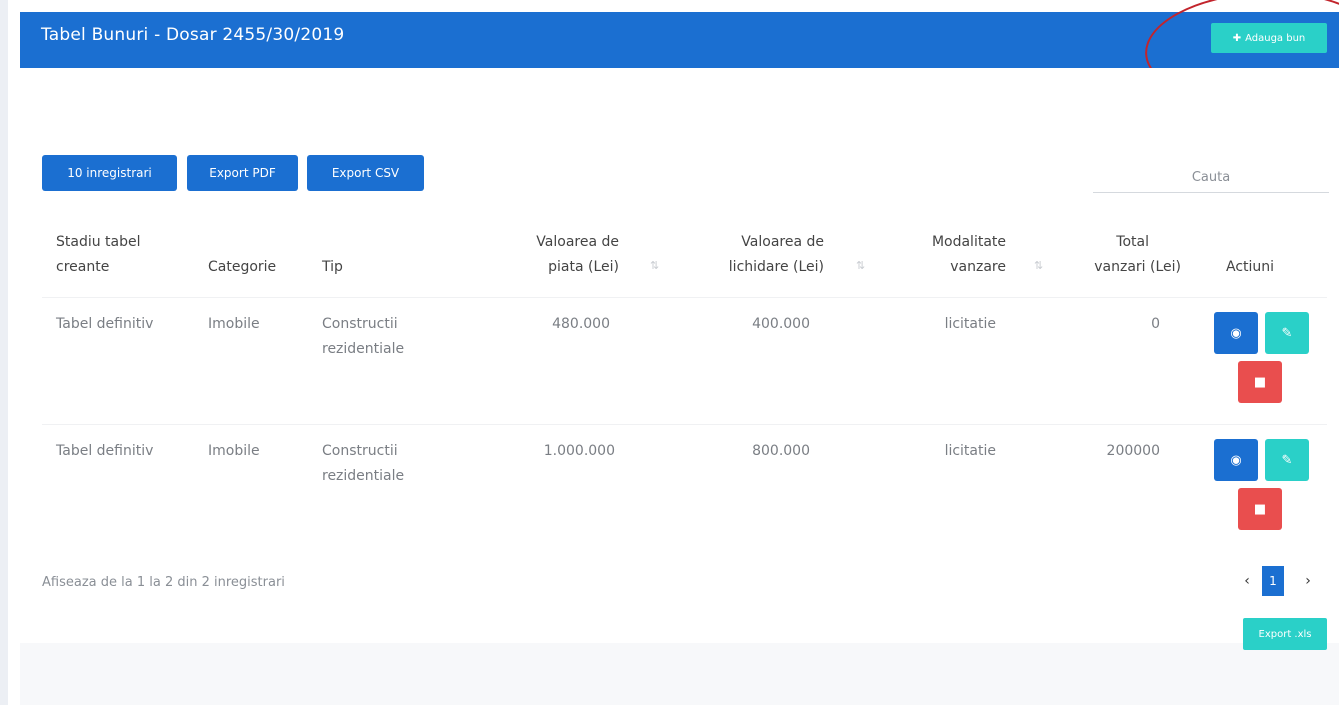 The height and width of the screenshot is (705, 1339). Describe the element at coordinates (98, 255) in the screenshot. I see `header-stadiu: Stadiu tabel creante` at that location.